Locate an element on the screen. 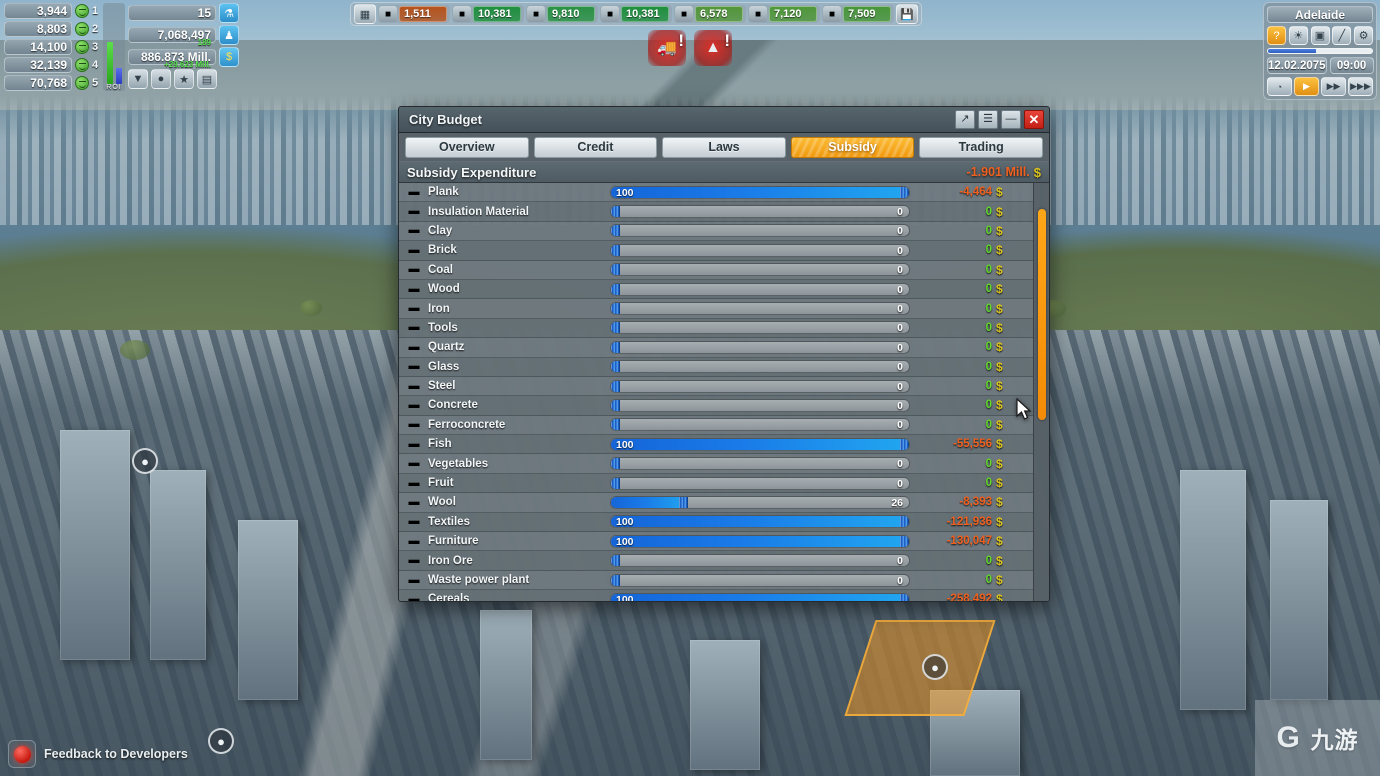 Image resolution: width=1380 pixels, height=776 pixels. table-row: ▬ Iron Ore 0 0 $ is located at coordinates (716, 561).